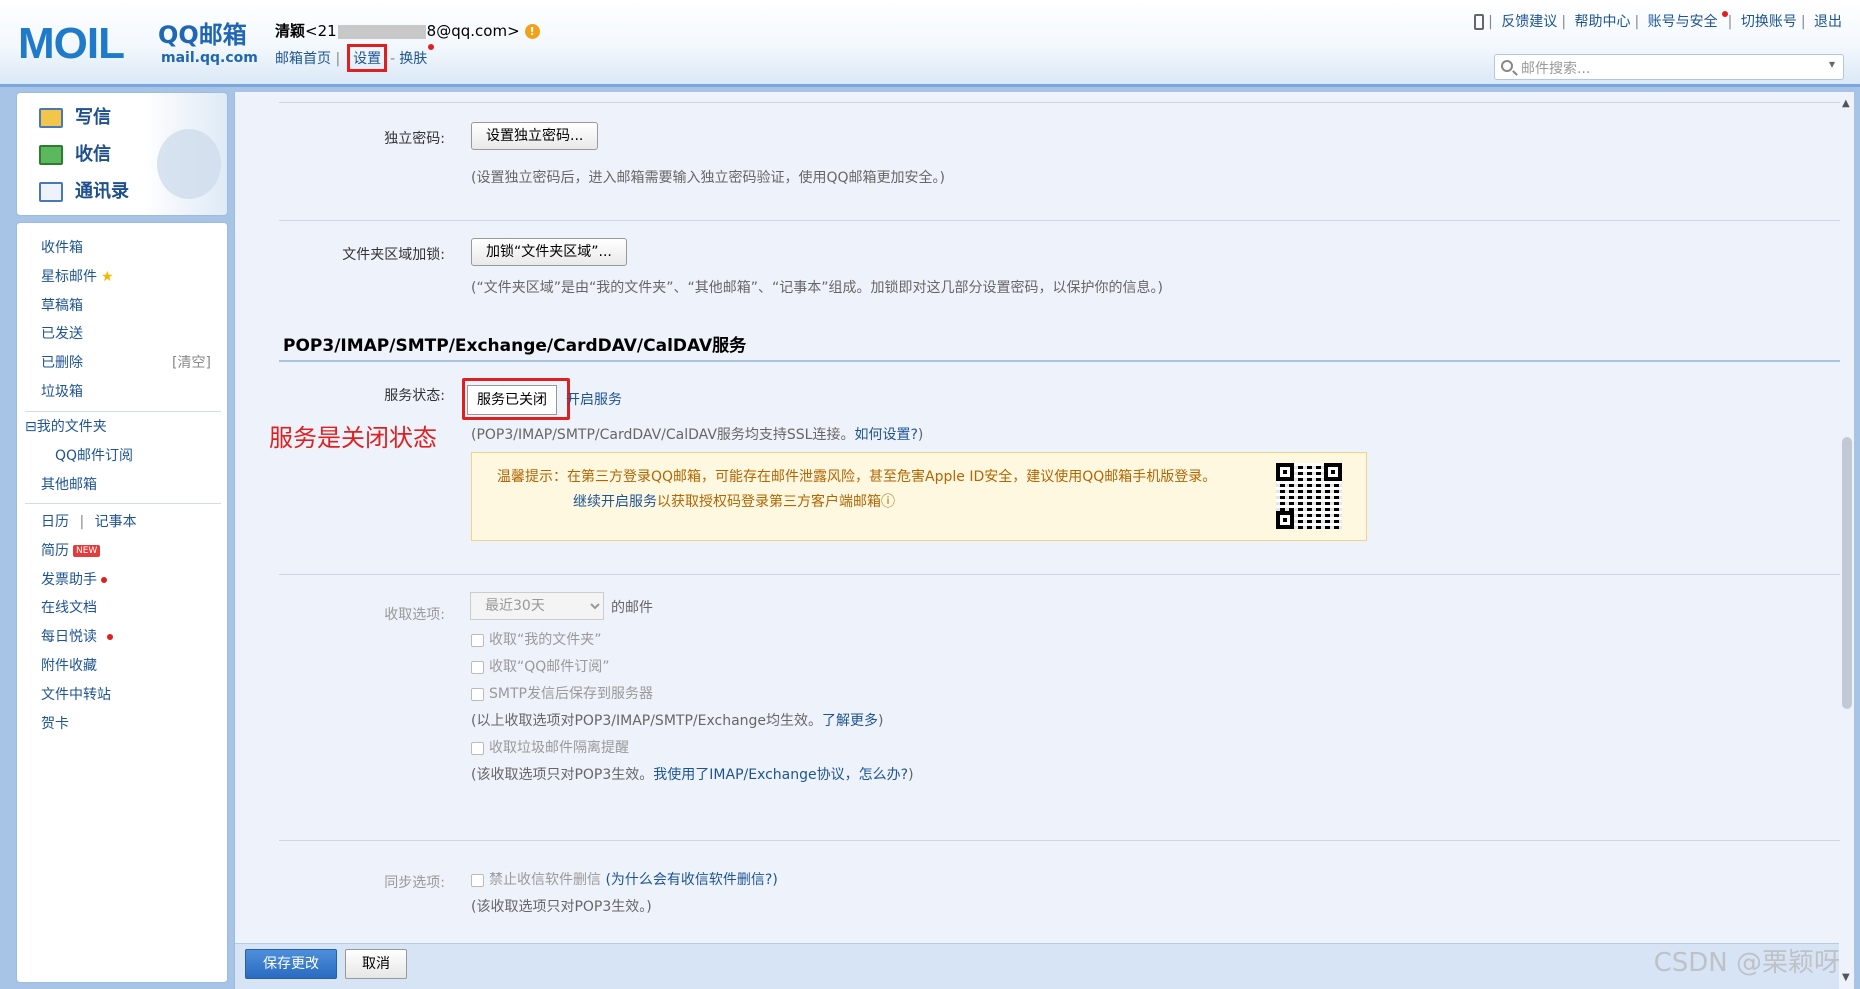 This screenshot has width=1860, height=989. Describe the element at coordinates (537, 606) in the screenshot. I see `fetch-range-select: 最近30天` at that location.